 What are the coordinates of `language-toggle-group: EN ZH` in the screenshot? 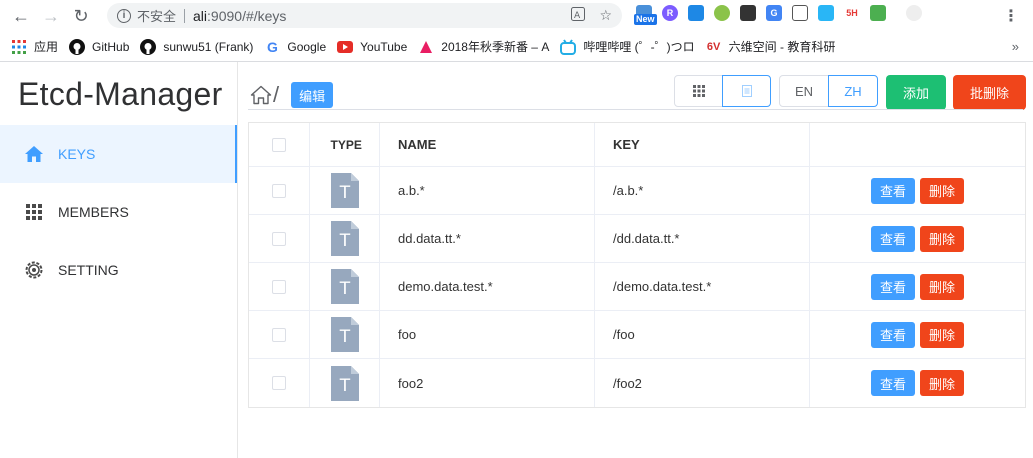 It's located at (828, 91).